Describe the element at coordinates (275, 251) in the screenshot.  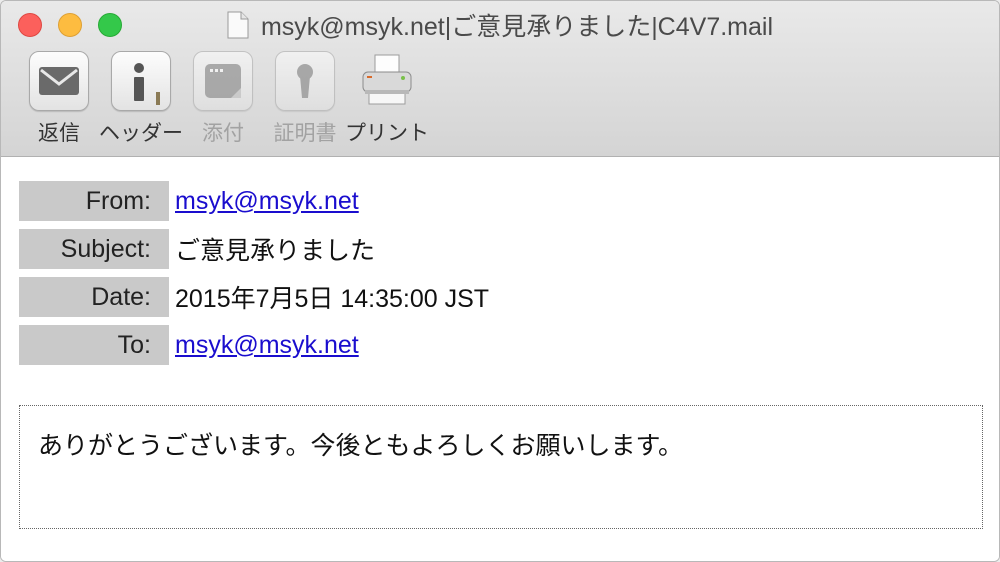
I see `subject-value: ご意見承りました` at that location.